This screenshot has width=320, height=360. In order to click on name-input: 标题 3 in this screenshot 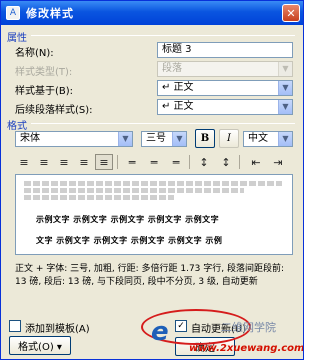, I will do `click(225, 50)`.